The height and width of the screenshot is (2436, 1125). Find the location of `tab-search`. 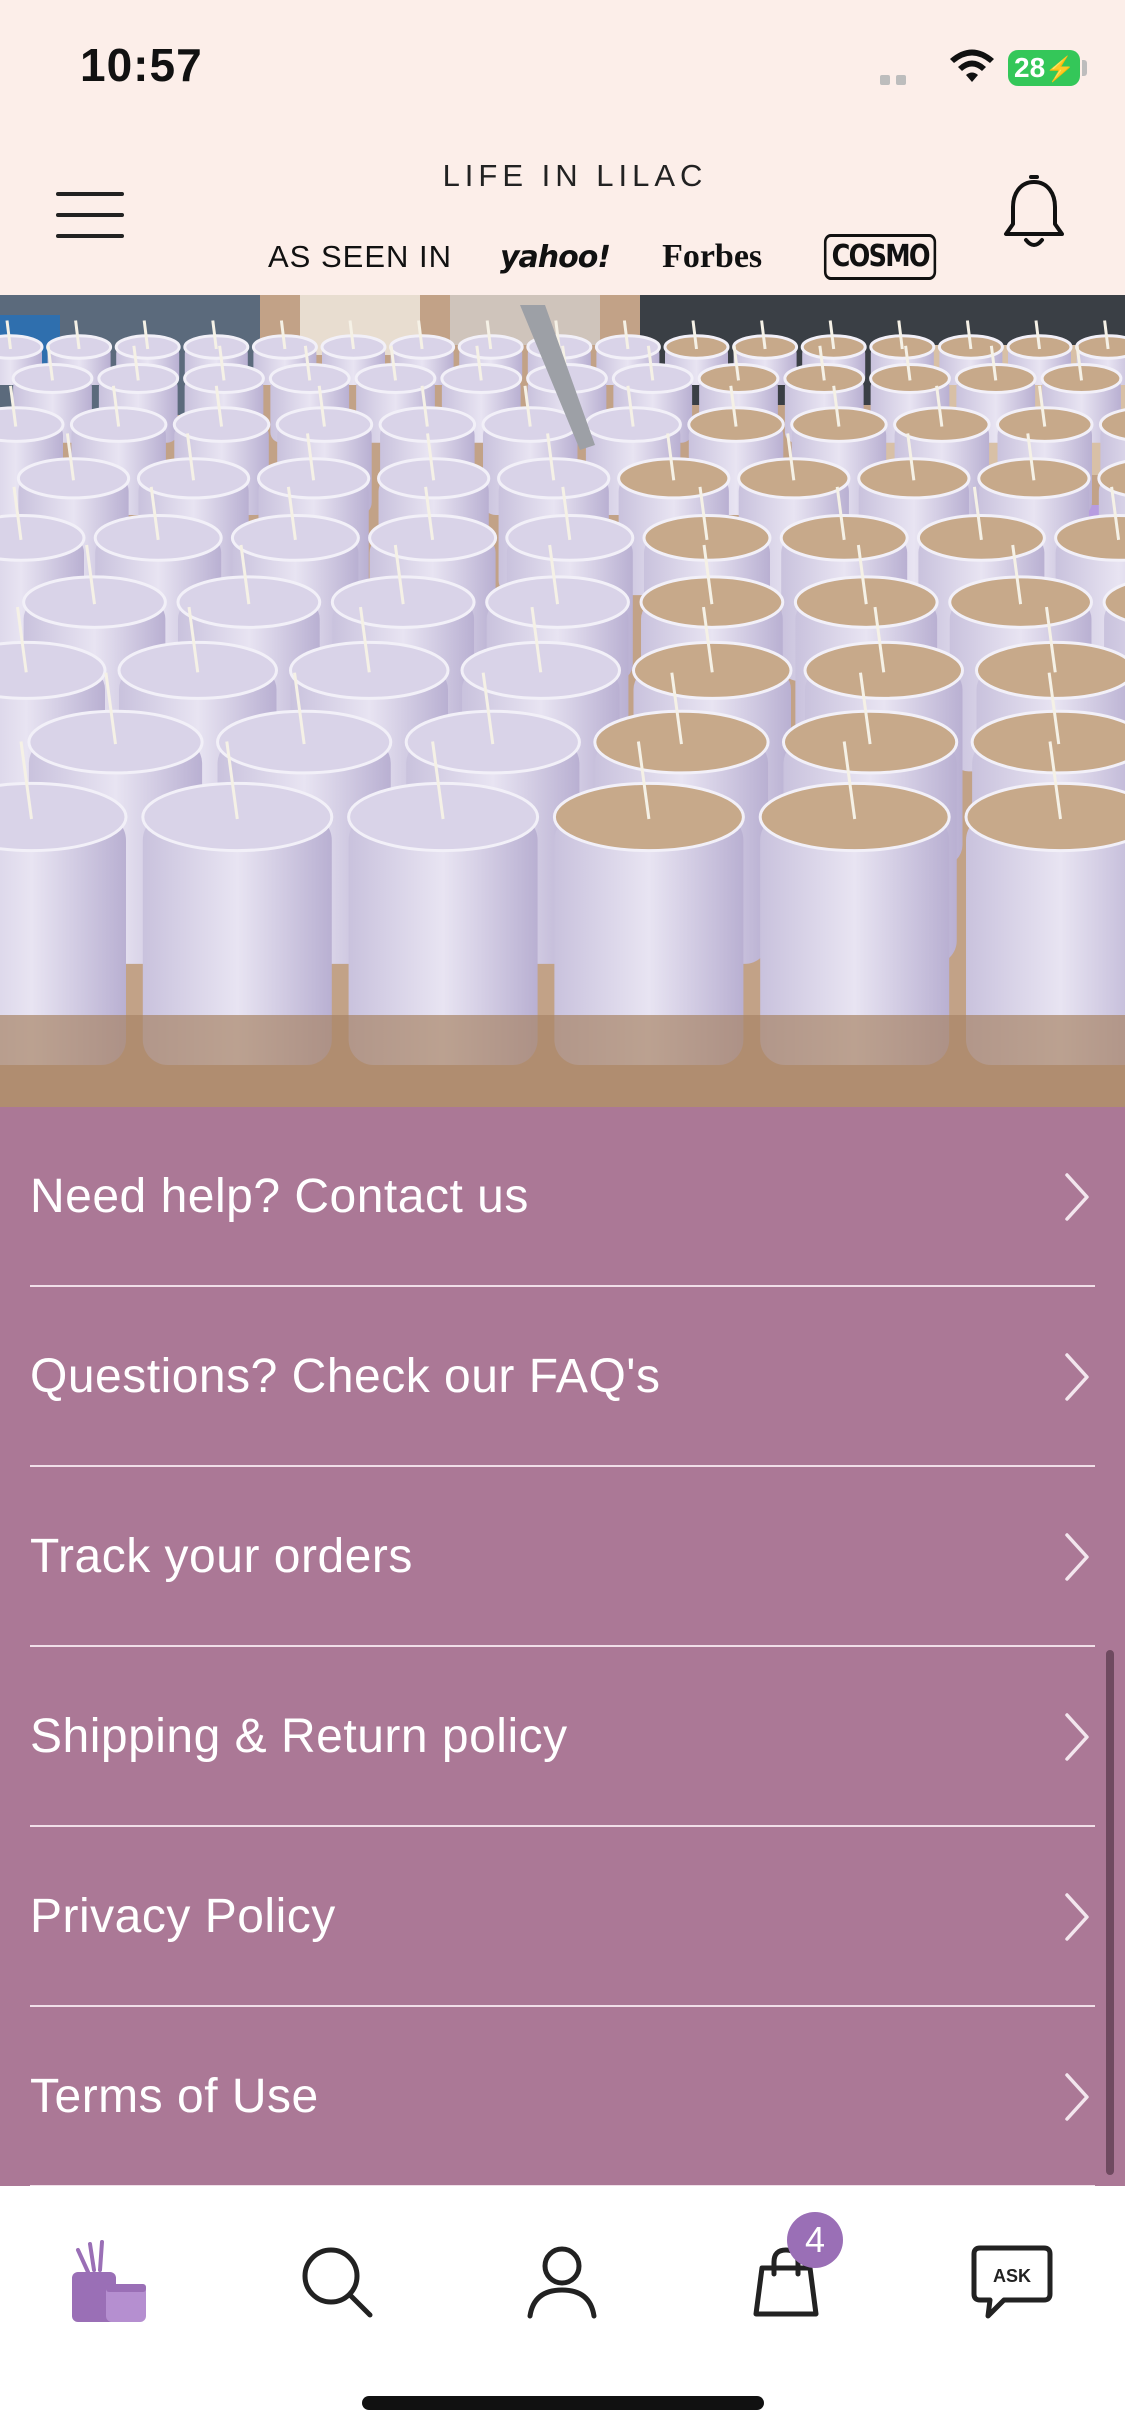

tab-search is located at coordinates (337, 2282).